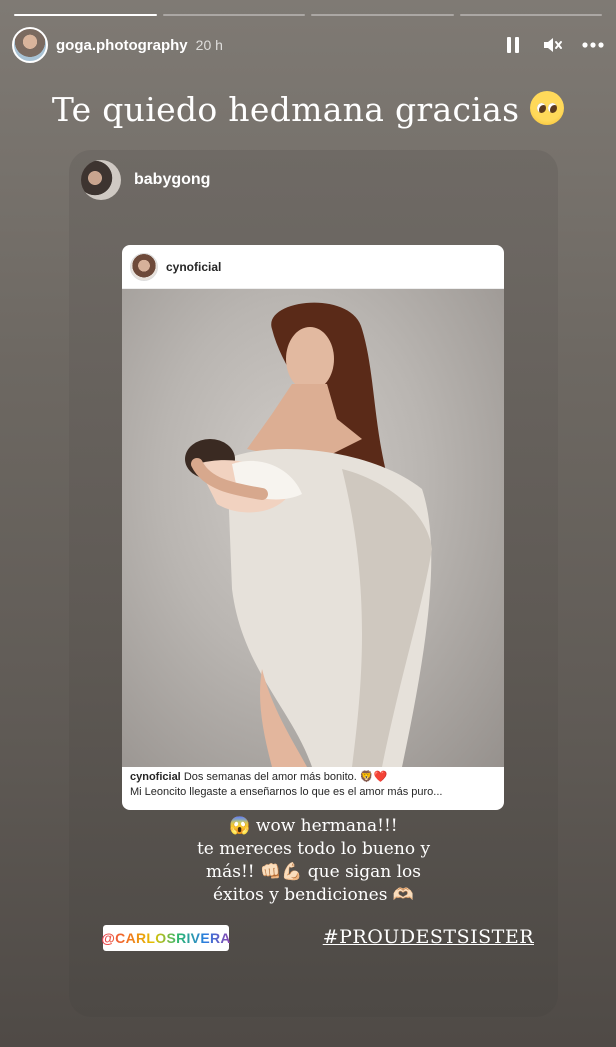 The height and width of the screenshot is (1047, 616). Describe the element at coordinates (513, 45) in the screenshot. I see `pause-icon` at that location.